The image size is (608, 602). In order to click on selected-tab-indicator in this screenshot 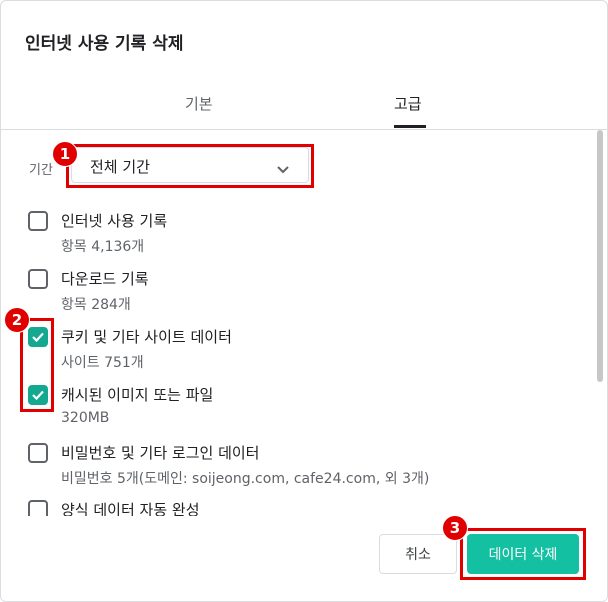, I will do `click(410, 126)`.